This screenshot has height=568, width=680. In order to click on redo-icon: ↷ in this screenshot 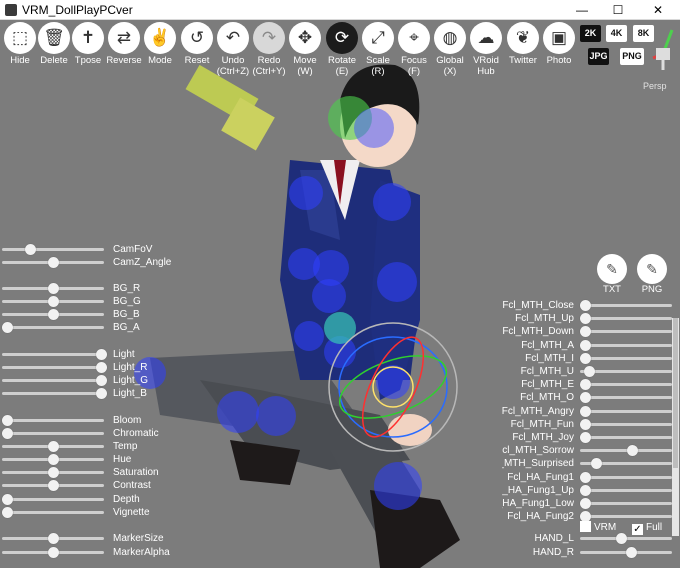, I will do `click(269, 38)`.